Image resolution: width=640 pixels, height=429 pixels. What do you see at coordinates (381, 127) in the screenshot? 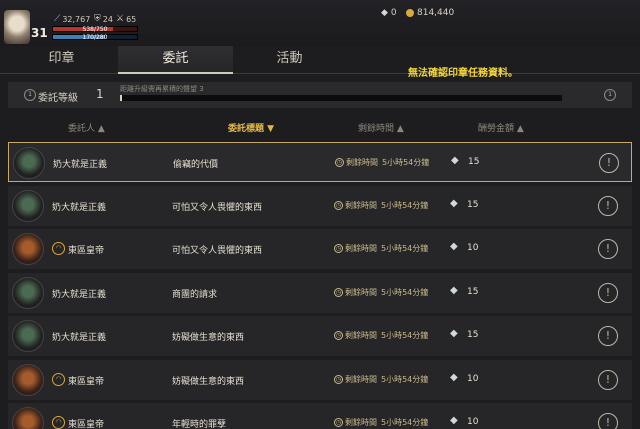
I see `sort-time-header: 剩餘時間 ▲` at bounding box center [381, 127].